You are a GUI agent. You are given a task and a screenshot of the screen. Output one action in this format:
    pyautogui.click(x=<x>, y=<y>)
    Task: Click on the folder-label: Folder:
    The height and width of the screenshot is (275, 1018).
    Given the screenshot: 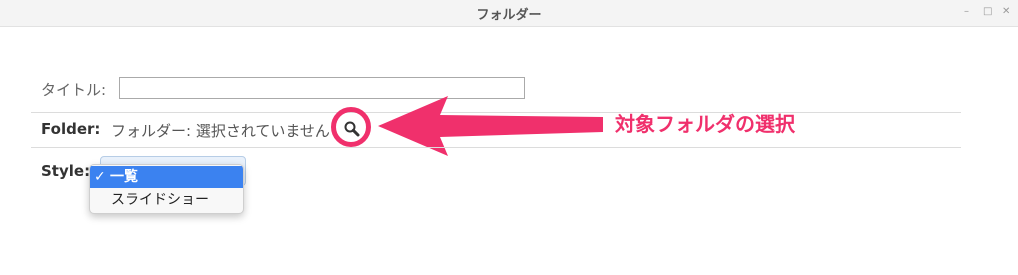 What is the action you would take?
    pyautogui.click(x=71, y=129)
    